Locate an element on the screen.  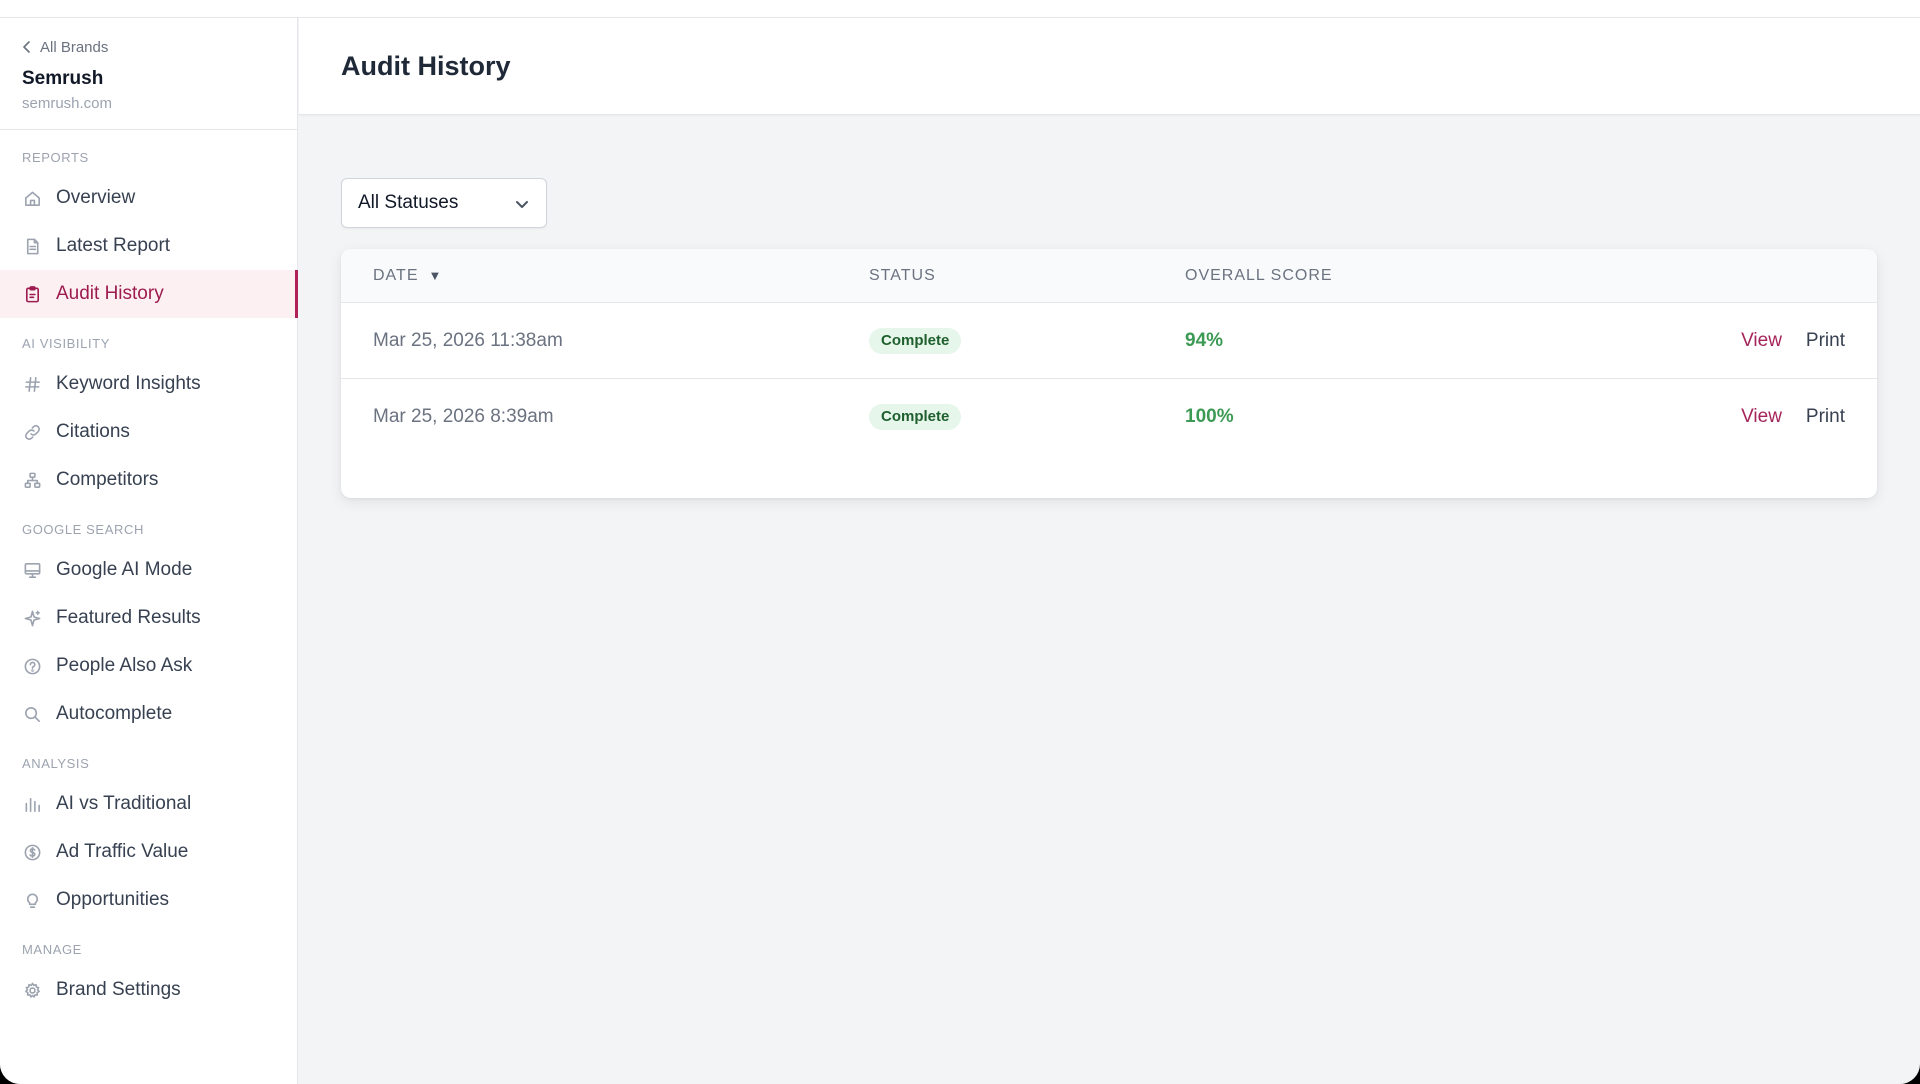
sidebar-item-competitors: Competitors is located at coordinates (148, 480).